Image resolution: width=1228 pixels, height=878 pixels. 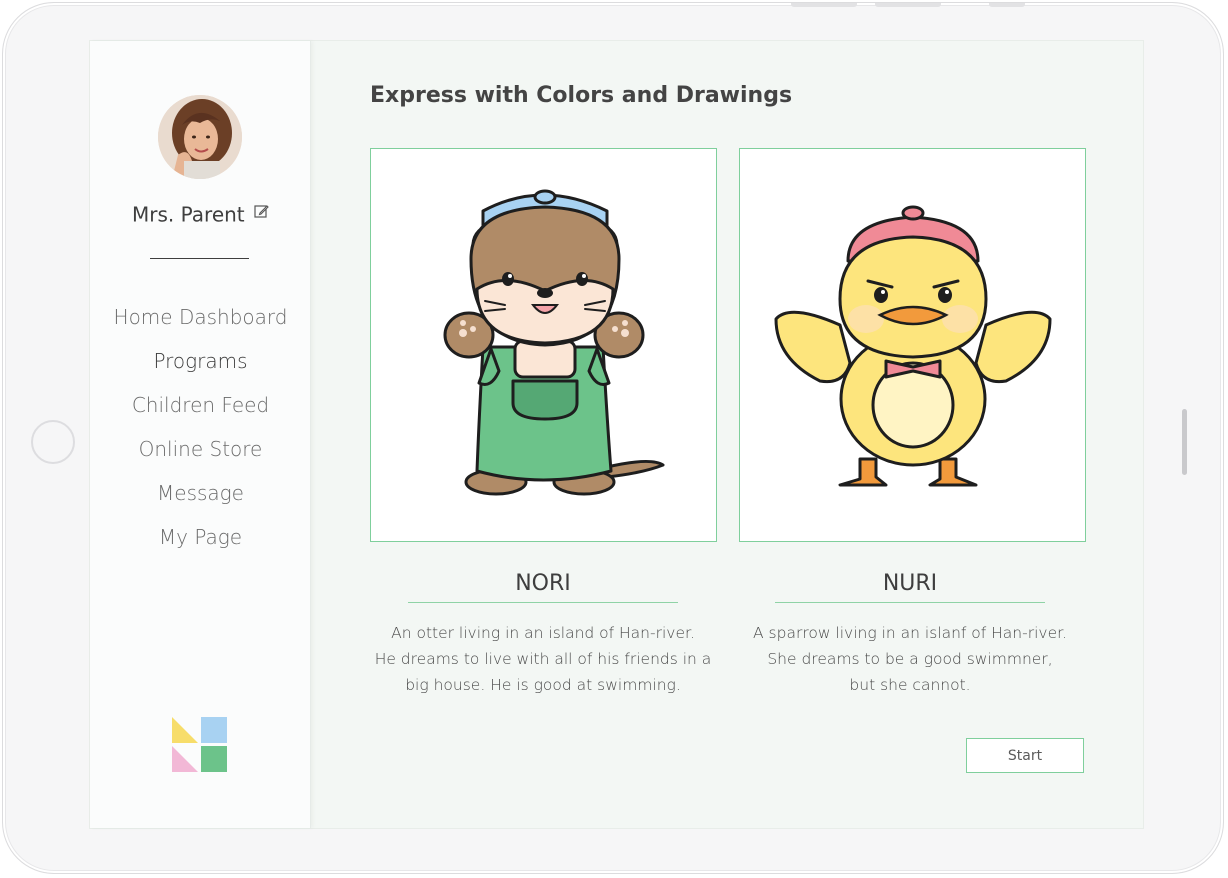 What do you see at coordinates (200, 545) in the screenshot?
I see `sidebar-item-my-page: My Page` at bounding box center [200, 545].